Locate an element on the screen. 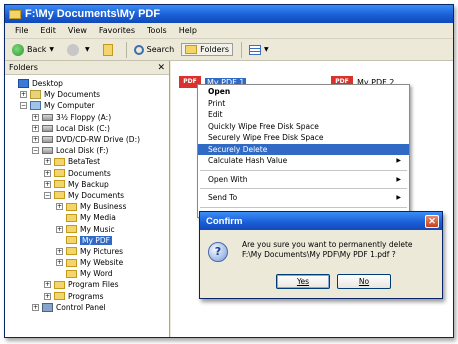  tree-item-label: My Computer is located at coordinates (69, 106).